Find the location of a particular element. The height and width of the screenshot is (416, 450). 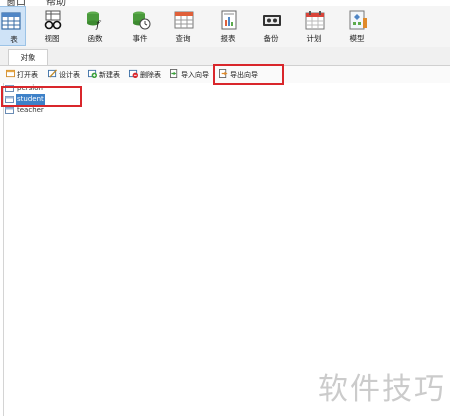

main-toolbar: 表 视图 f 函数 事件 查询 报表 备份 计划 模型 is located at coordinates (225, 27).